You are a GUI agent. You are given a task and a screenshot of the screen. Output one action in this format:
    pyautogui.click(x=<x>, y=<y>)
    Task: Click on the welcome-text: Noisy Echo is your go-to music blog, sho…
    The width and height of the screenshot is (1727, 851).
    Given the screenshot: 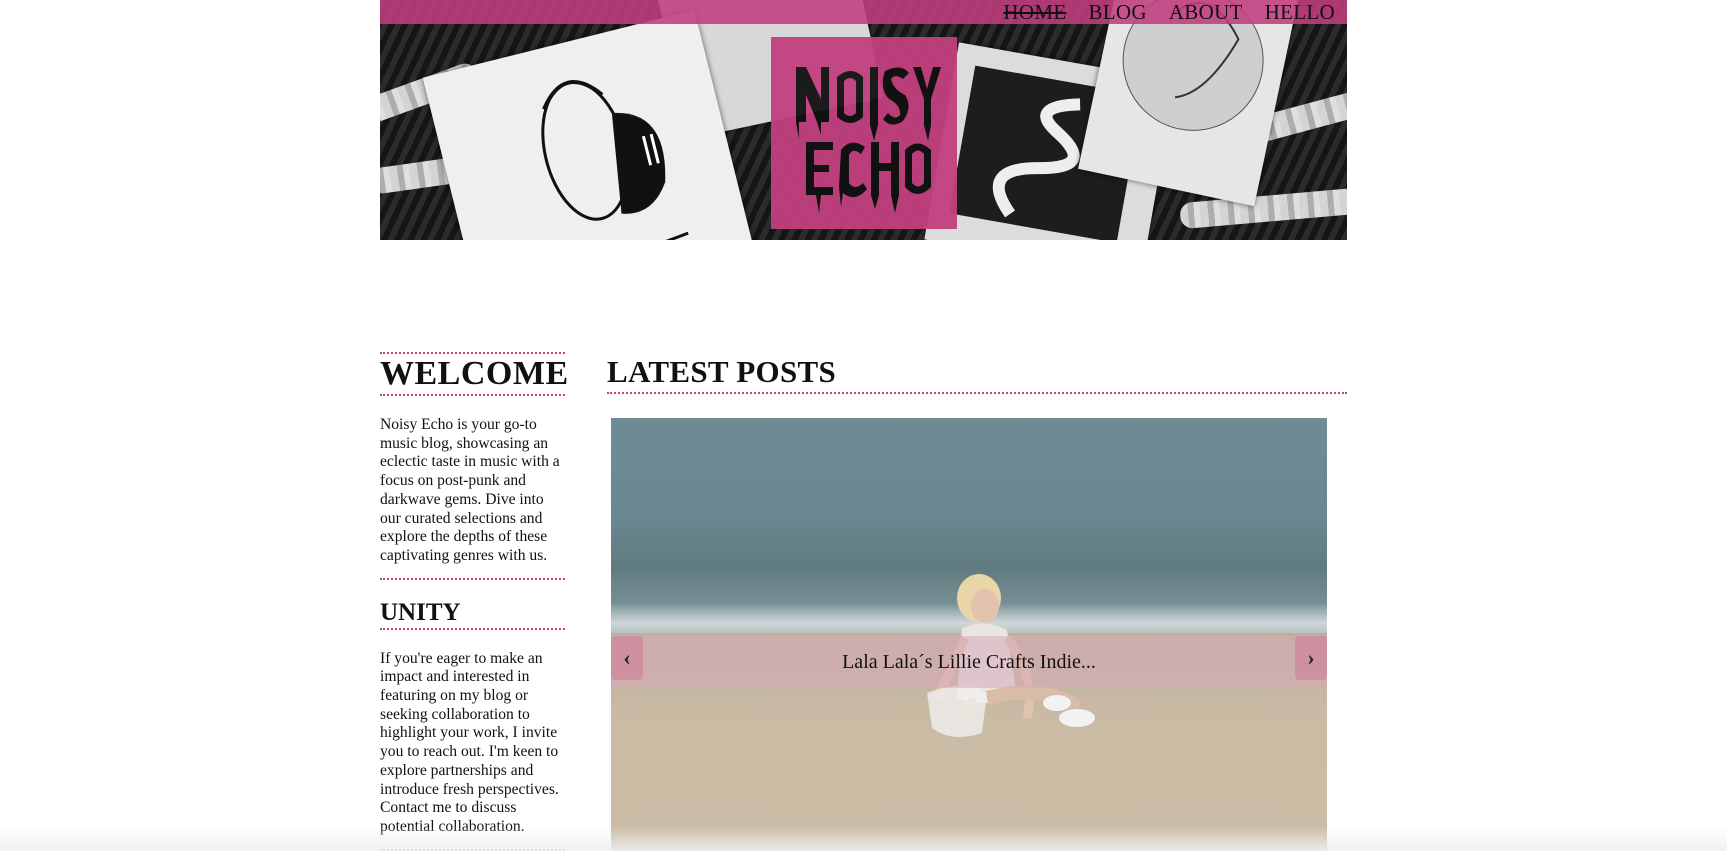 What is the action you would take?
    pyautogui.click(x=470, y=490)
    